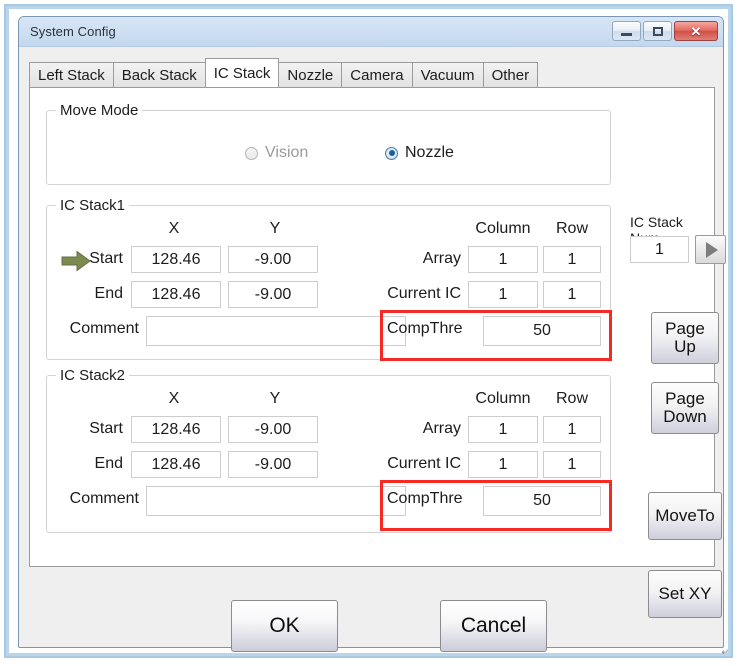 Image resolution: width=741 pixels, height=666 pixels. I want to click on stack2-current-ic-row-input: 1, so click(572, 464).